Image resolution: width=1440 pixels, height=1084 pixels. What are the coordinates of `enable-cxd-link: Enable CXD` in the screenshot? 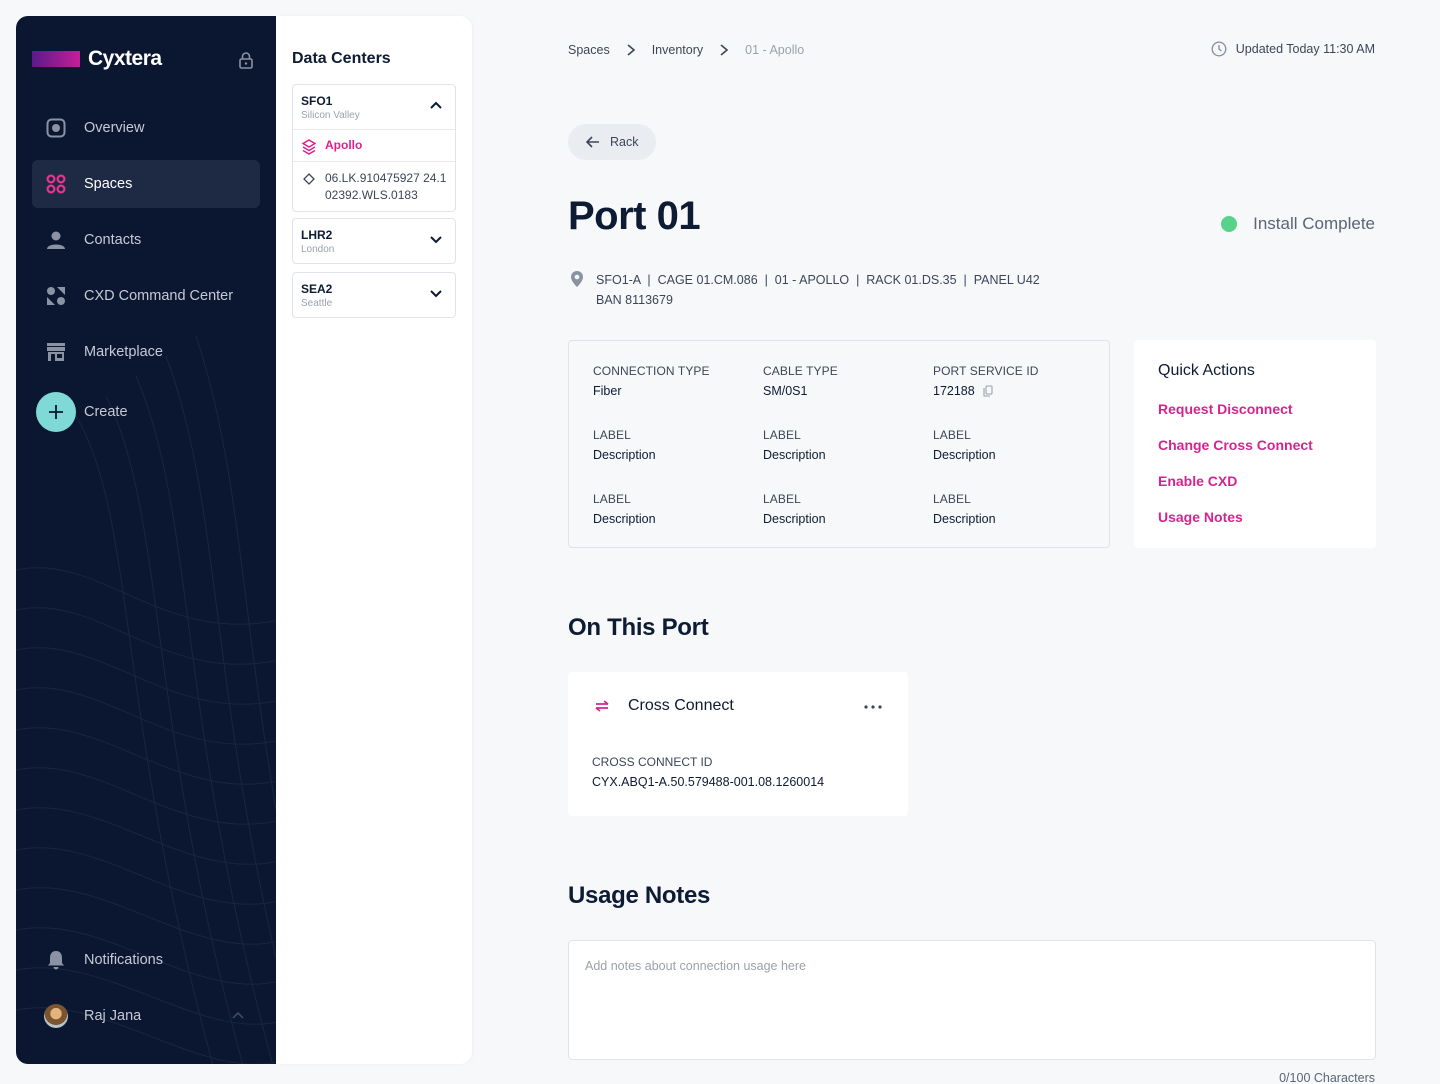 It's located at (1197, 481).